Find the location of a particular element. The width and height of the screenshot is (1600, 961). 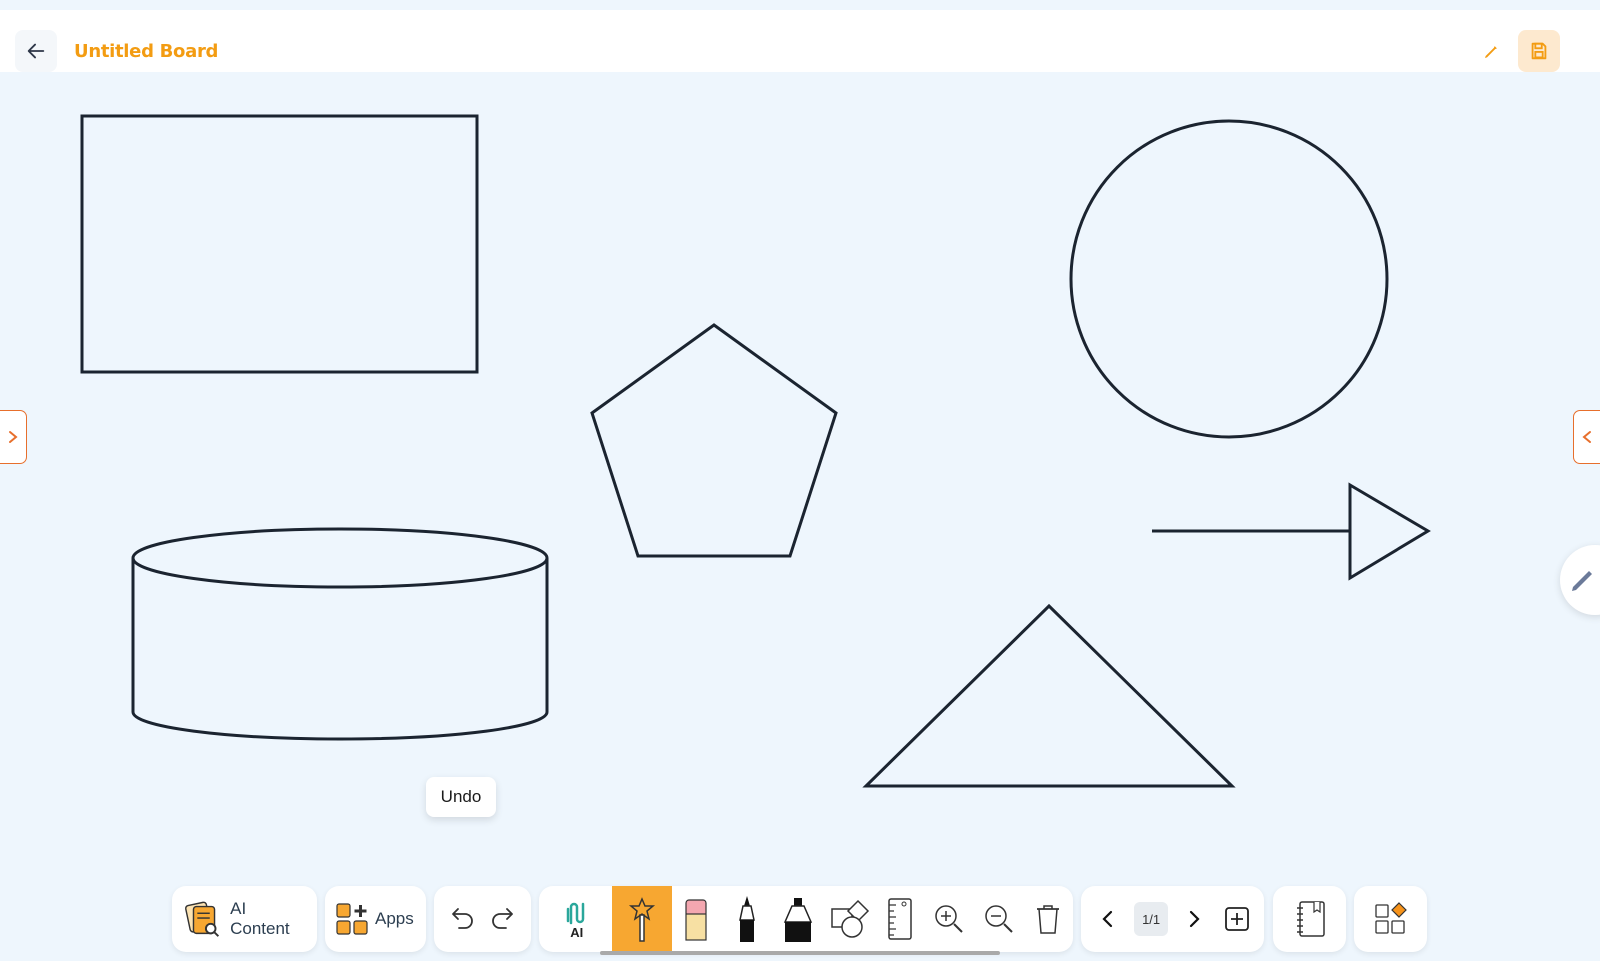

notebook-group is located at coordinates (1309, 919).